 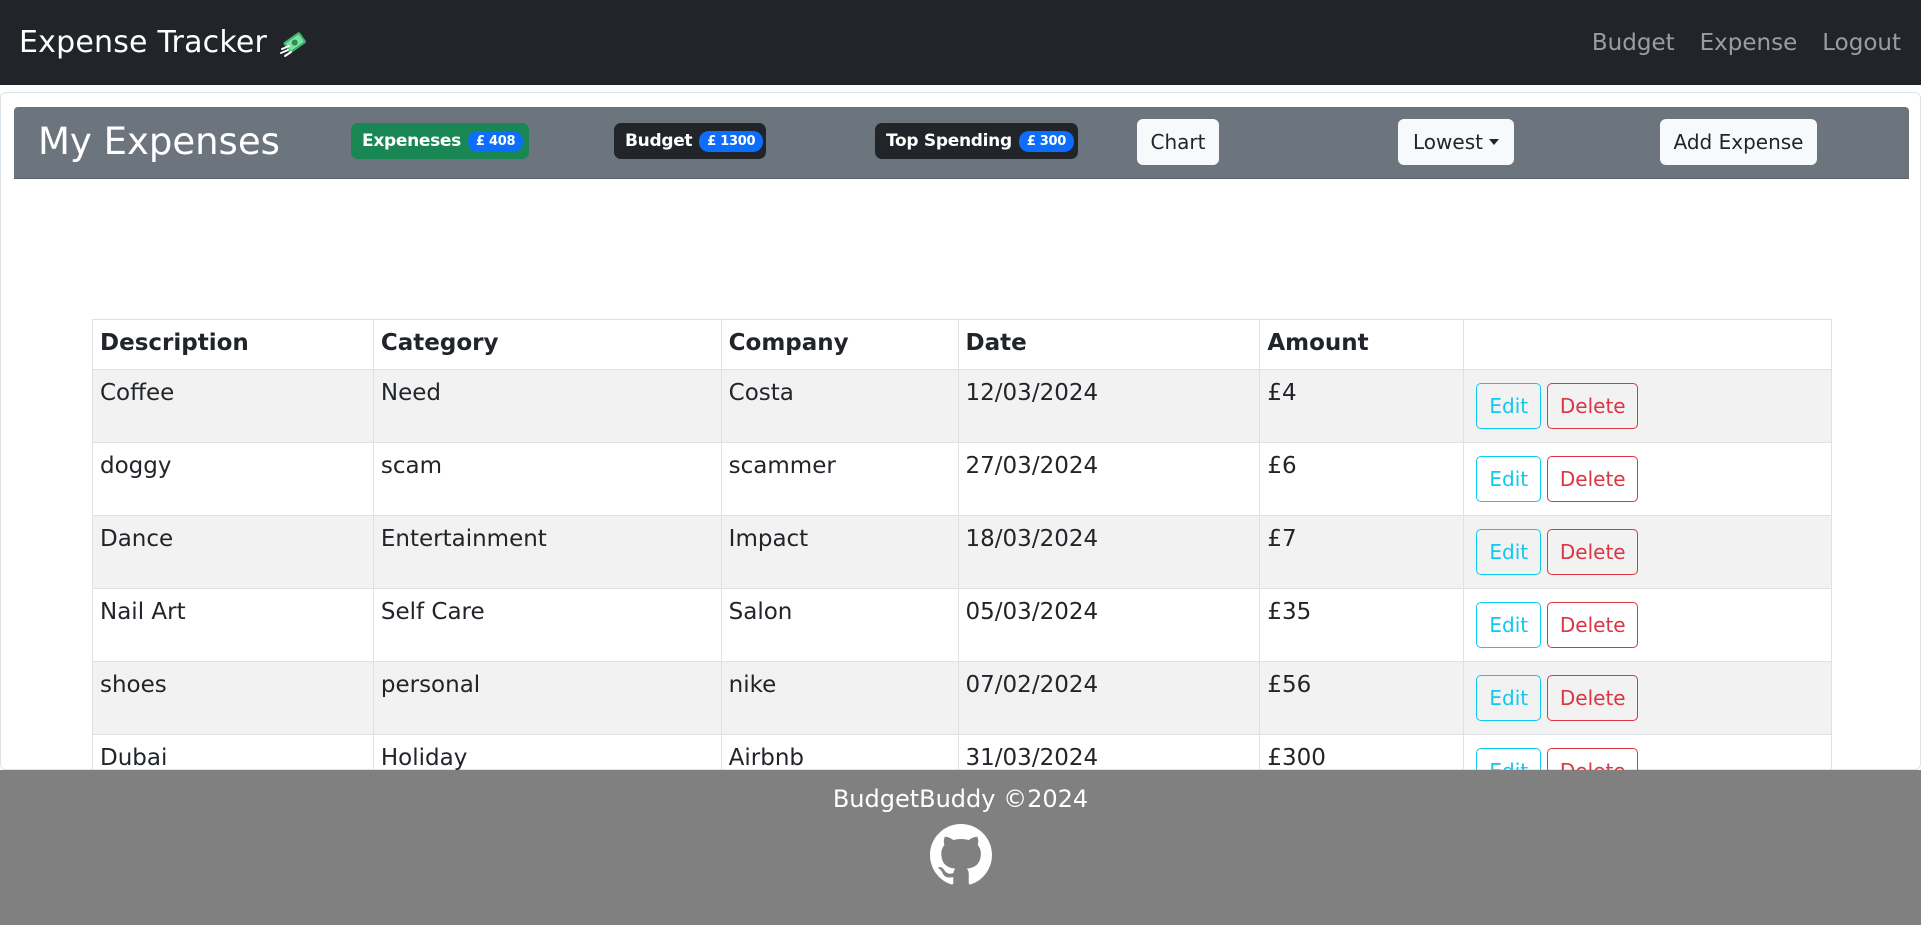 What do you see at coordinates (839, 698) in the screenshot?
I see `cell-company: nike` at bounding box center [839, 698].